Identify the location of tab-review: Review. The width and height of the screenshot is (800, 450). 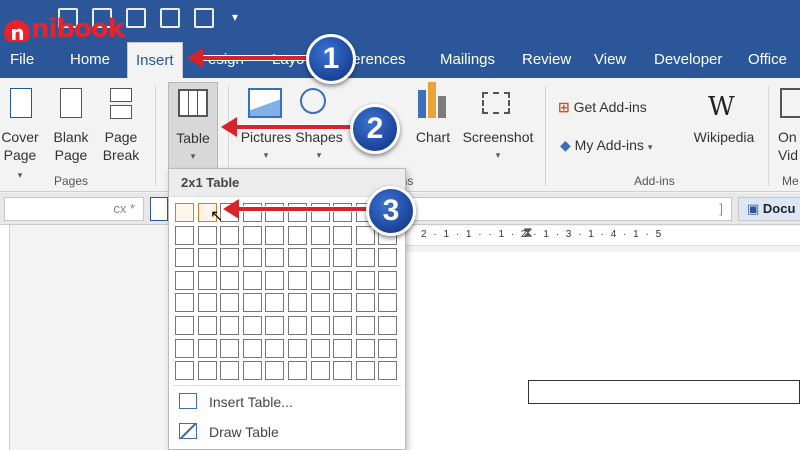
(546, 60).